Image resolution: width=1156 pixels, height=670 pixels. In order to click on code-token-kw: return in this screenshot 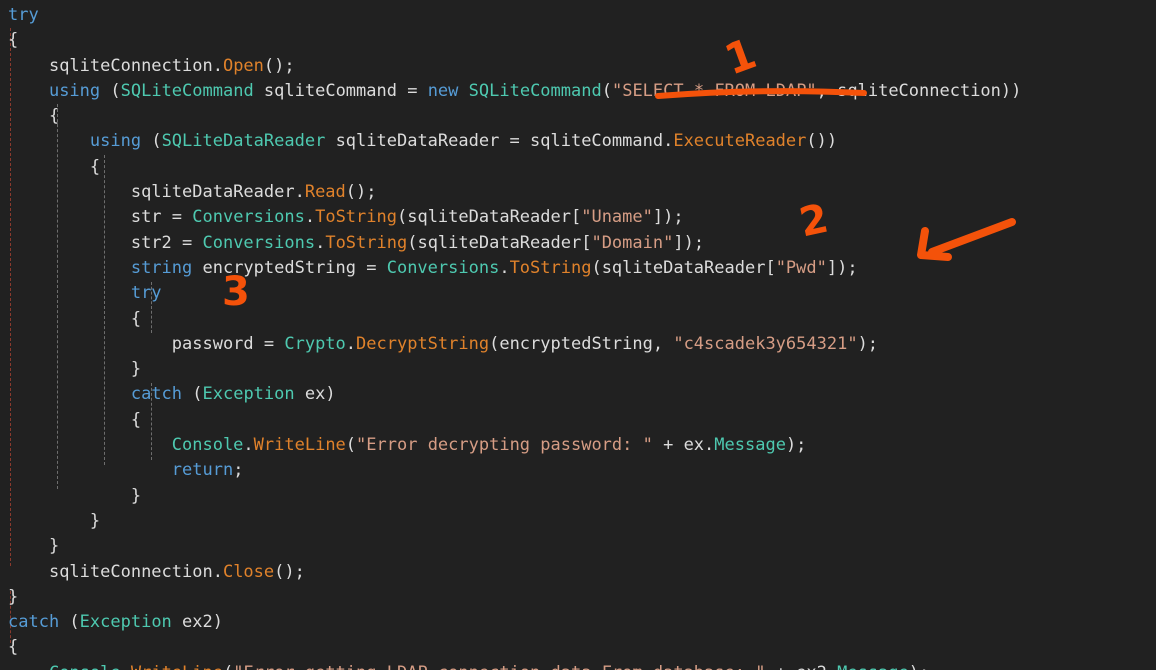, I will do `click(202, 470)`.